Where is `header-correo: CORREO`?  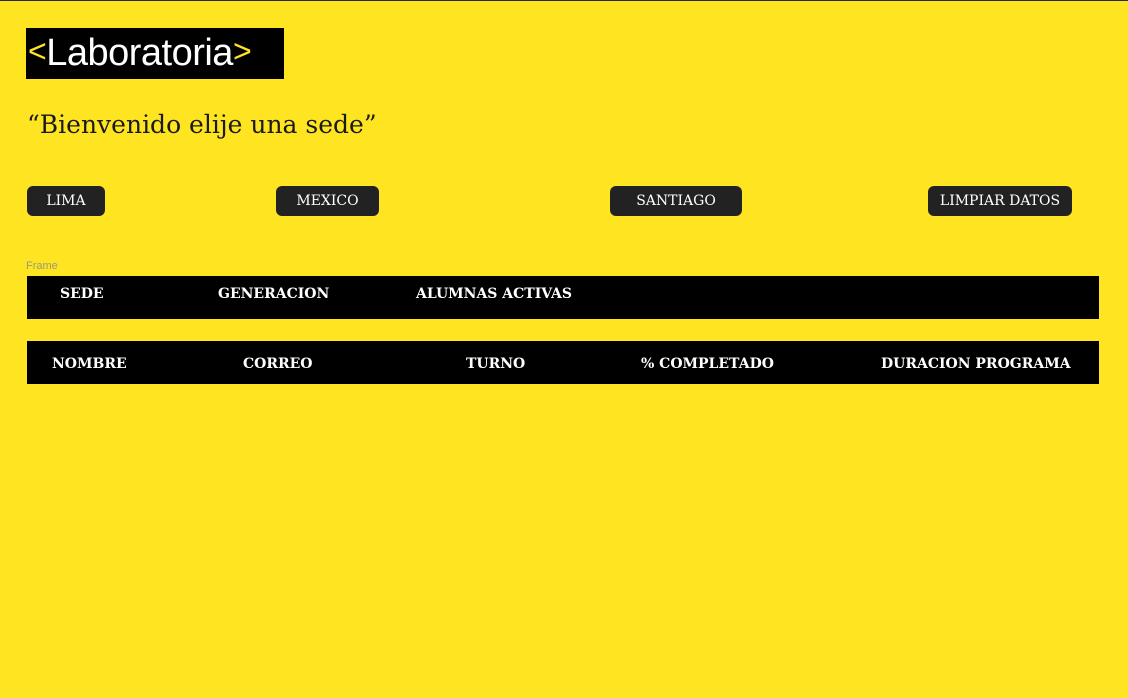
header-correo: CORREO is located at coordinates (278, 364).